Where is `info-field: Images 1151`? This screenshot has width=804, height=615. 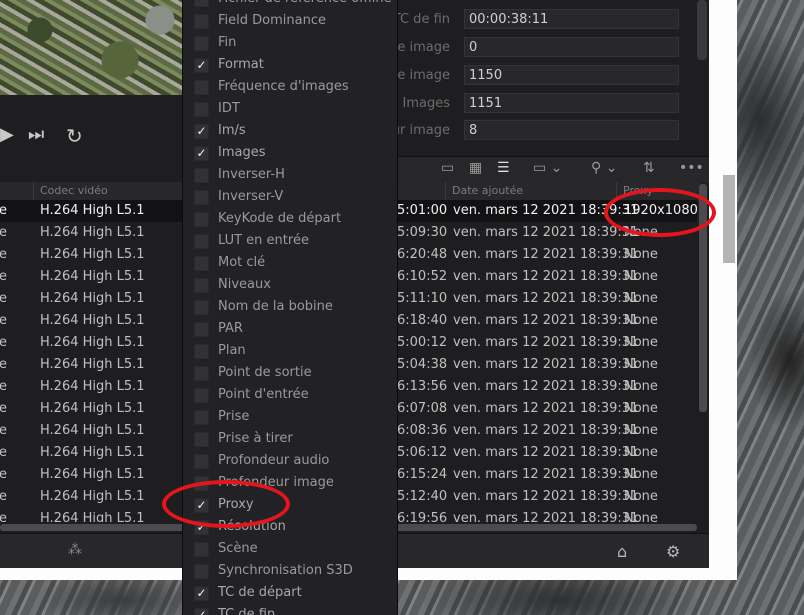 info-field: Images 1151 is located at coordinates (542, 104).